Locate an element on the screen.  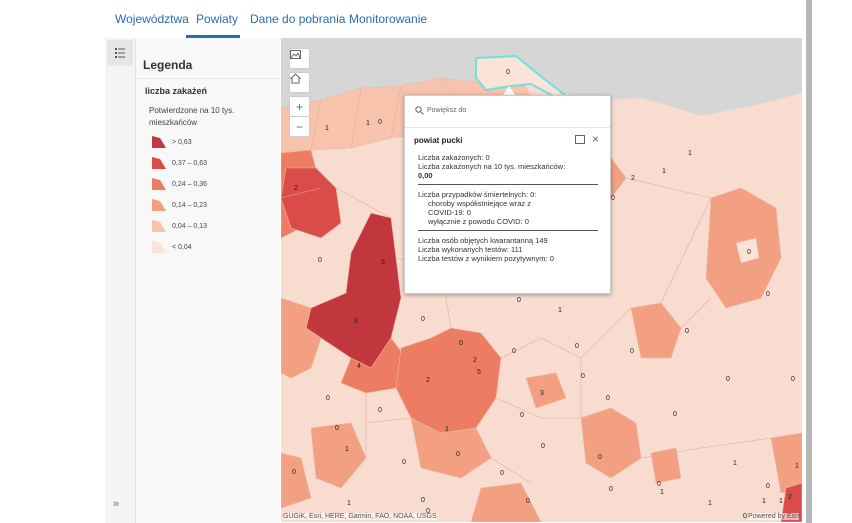
zoom-out-button: − is located at coordinates (299, 126).